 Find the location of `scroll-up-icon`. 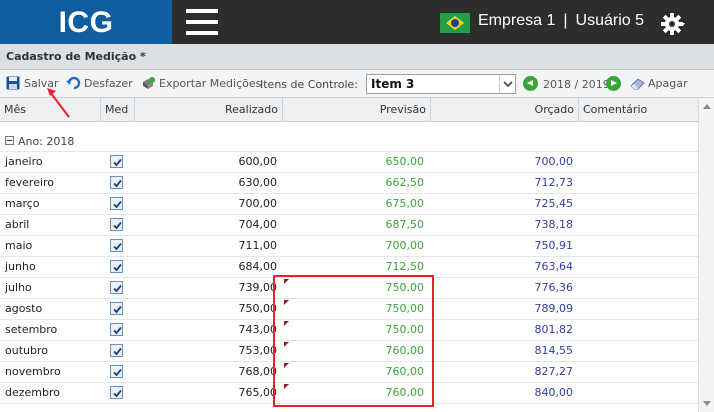

scroll-up-icon is located at coordinates (707, 106).